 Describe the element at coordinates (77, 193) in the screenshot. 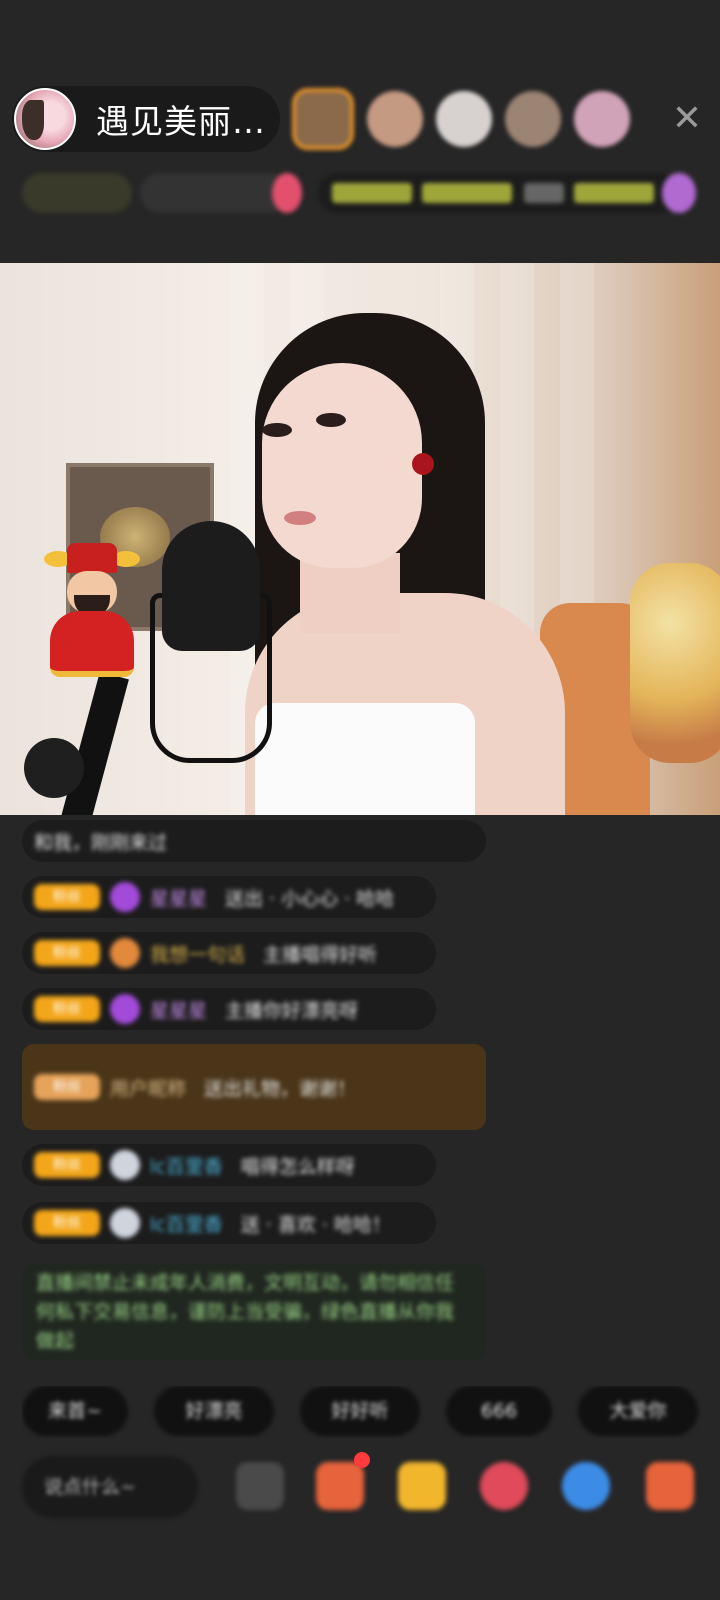

I see `level-chip` at that location.